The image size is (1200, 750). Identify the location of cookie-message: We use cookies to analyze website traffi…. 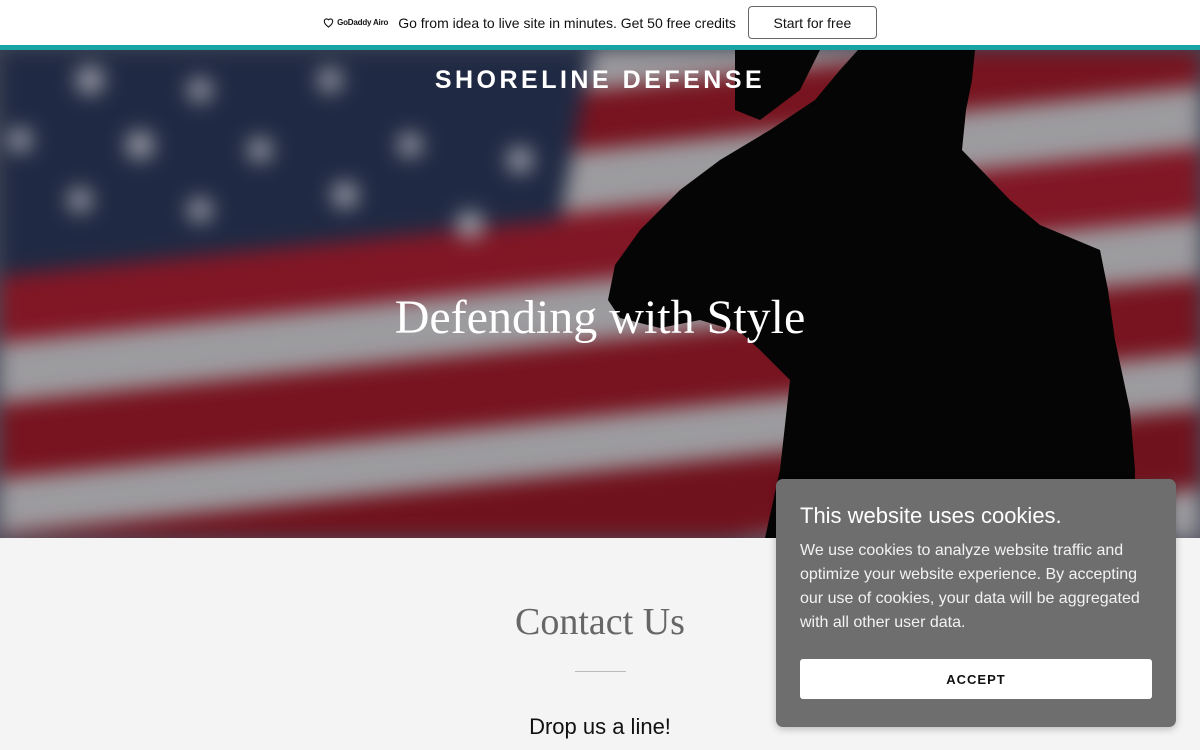
(970, 586).